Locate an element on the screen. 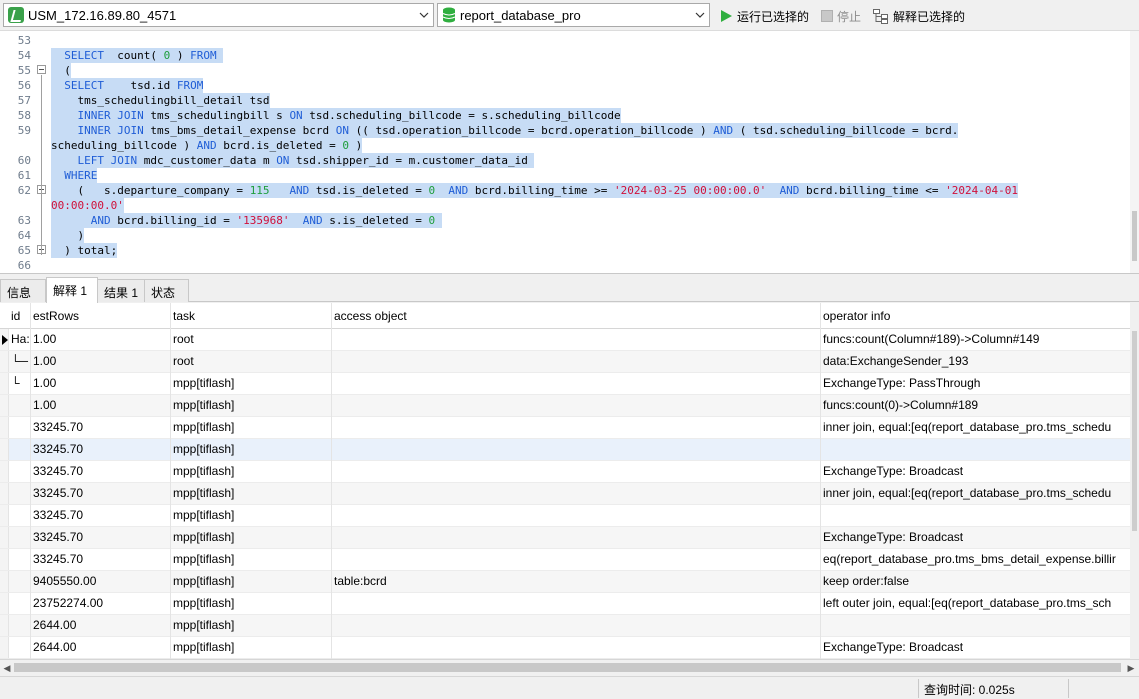 Image resolution: width=1139 pixels, height=699 pixels. chevron-down-icon is located at coordinates (700, 15).